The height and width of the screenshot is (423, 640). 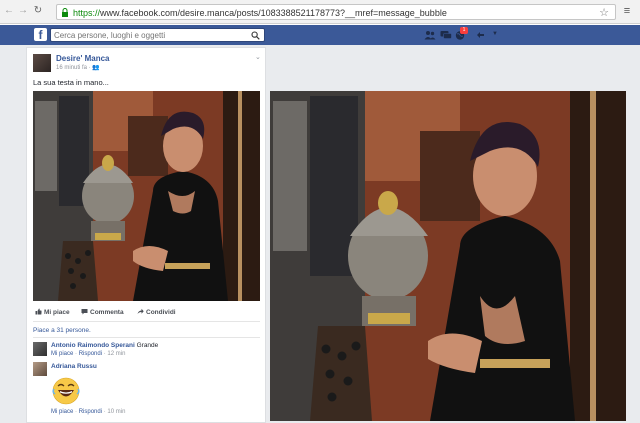 What do you see at coordinates (320, 35) in the screenshot?
I see `facebook-header: f 1 ▼` at bounding box center [320, 35].